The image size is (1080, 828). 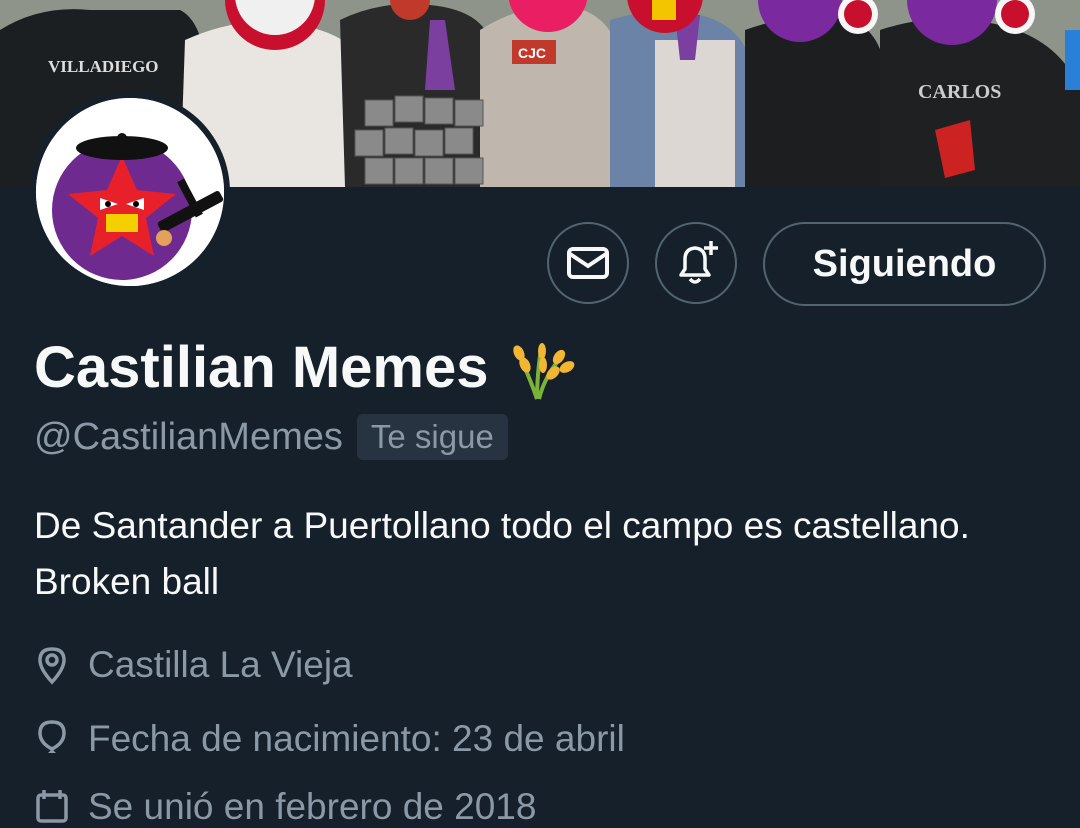 I want to click on location-row: Castilla La Vieja, so click(x=193, y=665).